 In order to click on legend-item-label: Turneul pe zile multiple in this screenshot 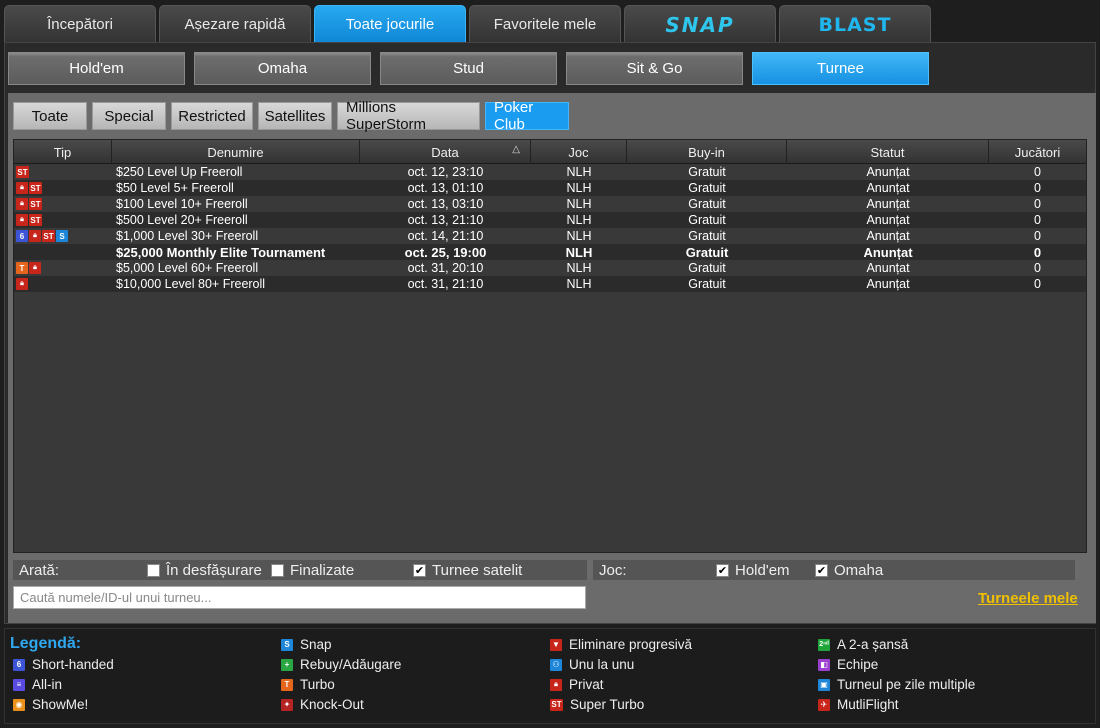, I will do `click(906, 684)`.